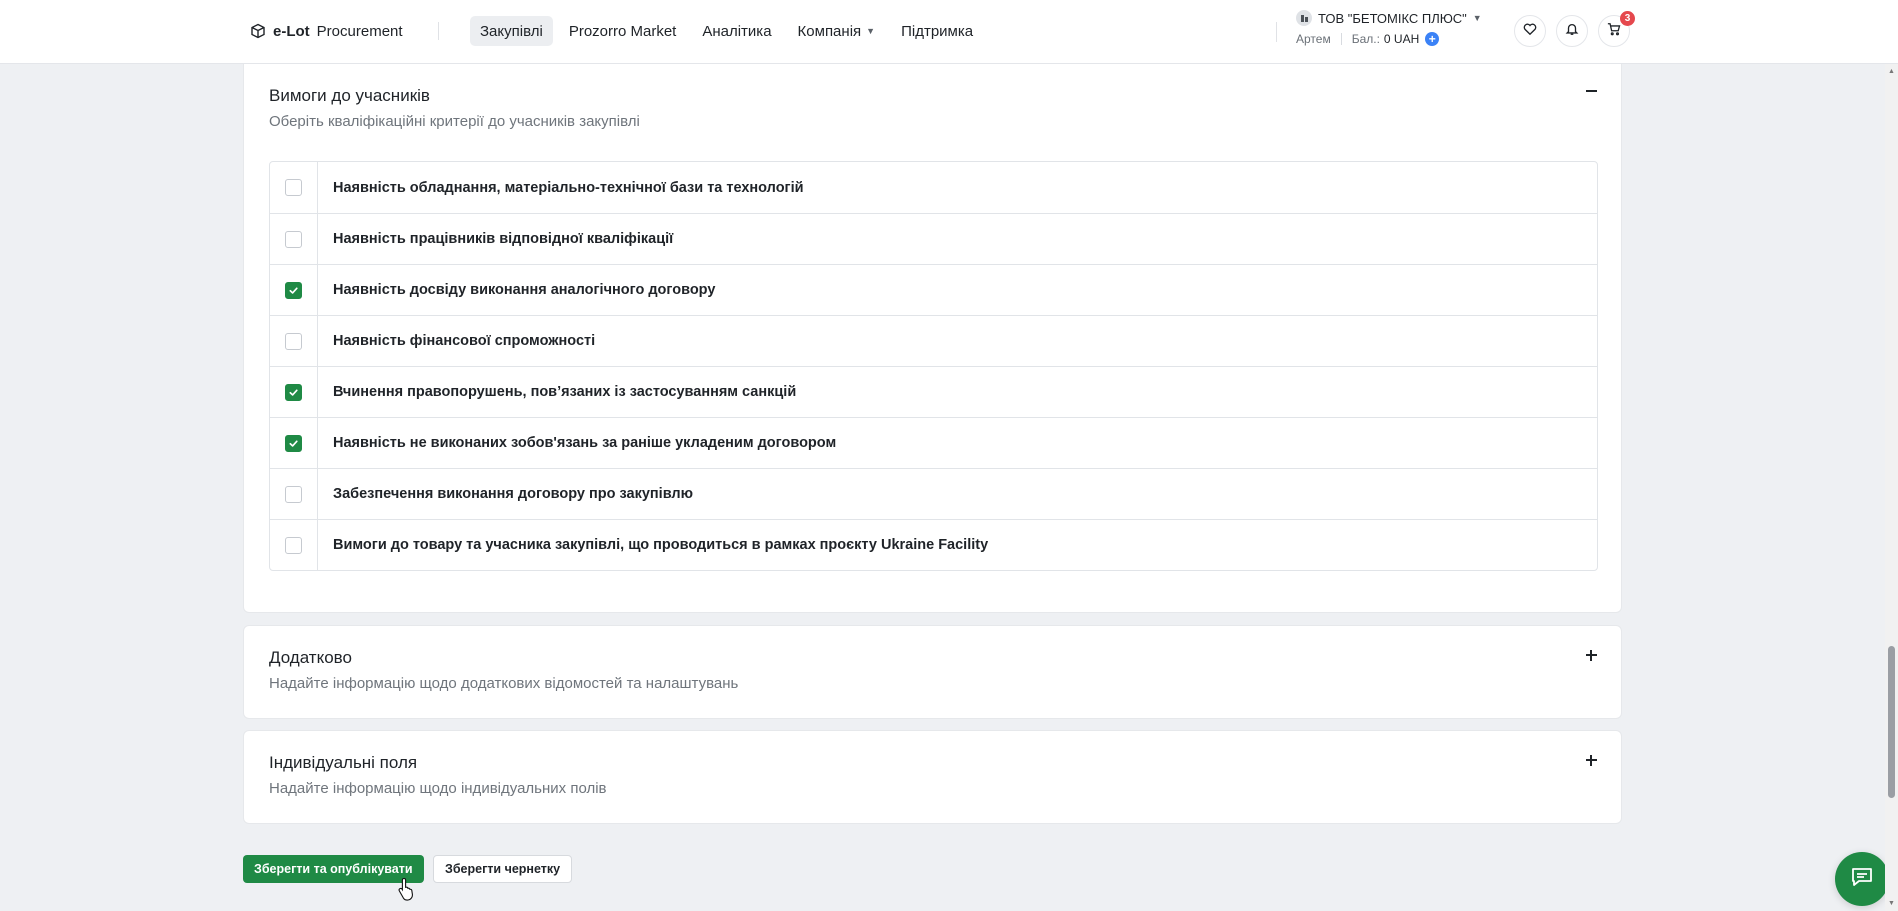  What do you see at coordinates (349, 95) in the screenshot?
I see `section-title: Вимоги до учасників` at bounding box center [349, 95].